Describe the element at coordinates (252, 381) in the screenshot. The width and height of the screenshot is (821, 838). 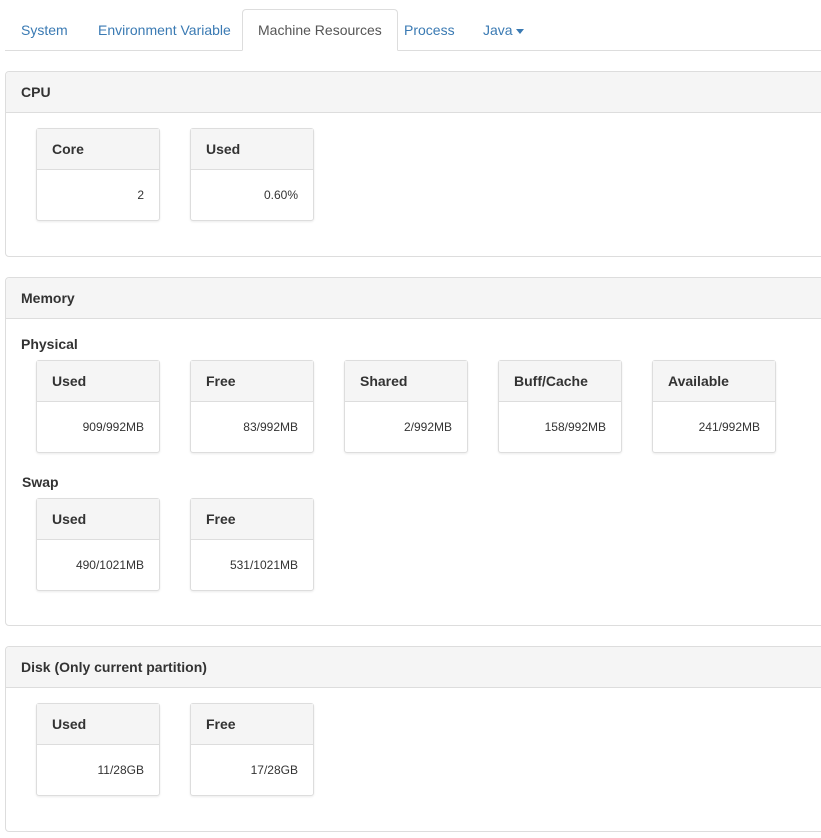
I see `physical-free-label: Free` at that location.